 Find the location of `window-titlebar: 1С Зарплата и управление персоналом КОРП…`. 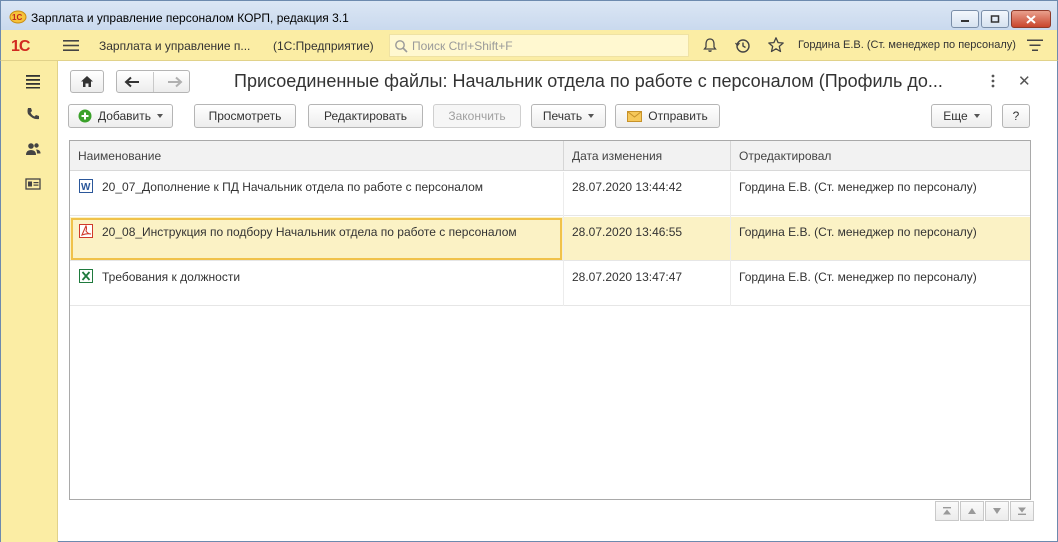

window-titlebar: 1С Зарплата и управление персоналом КОРП… is located at coordinates (529, 15).